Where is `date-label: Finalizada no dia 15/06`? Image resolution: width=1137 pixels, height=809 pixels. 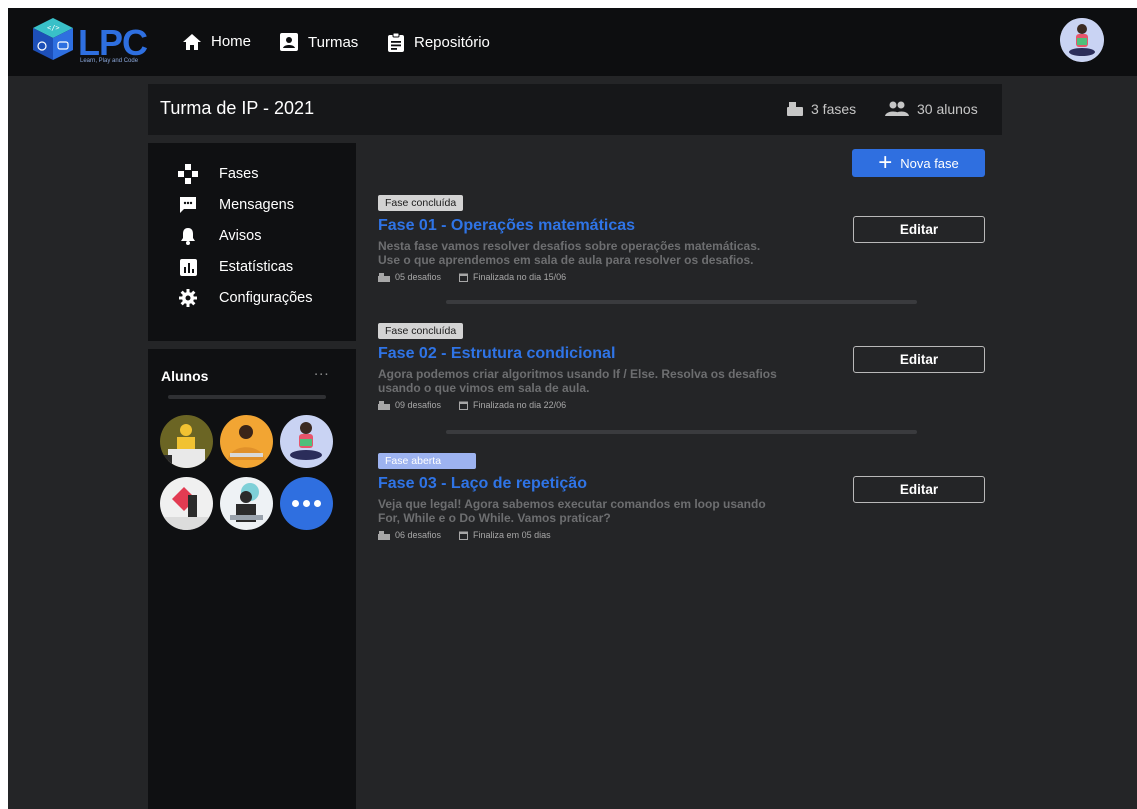 date-label: Finalizada no dia 15/06 is located at coordinates (520, 277).